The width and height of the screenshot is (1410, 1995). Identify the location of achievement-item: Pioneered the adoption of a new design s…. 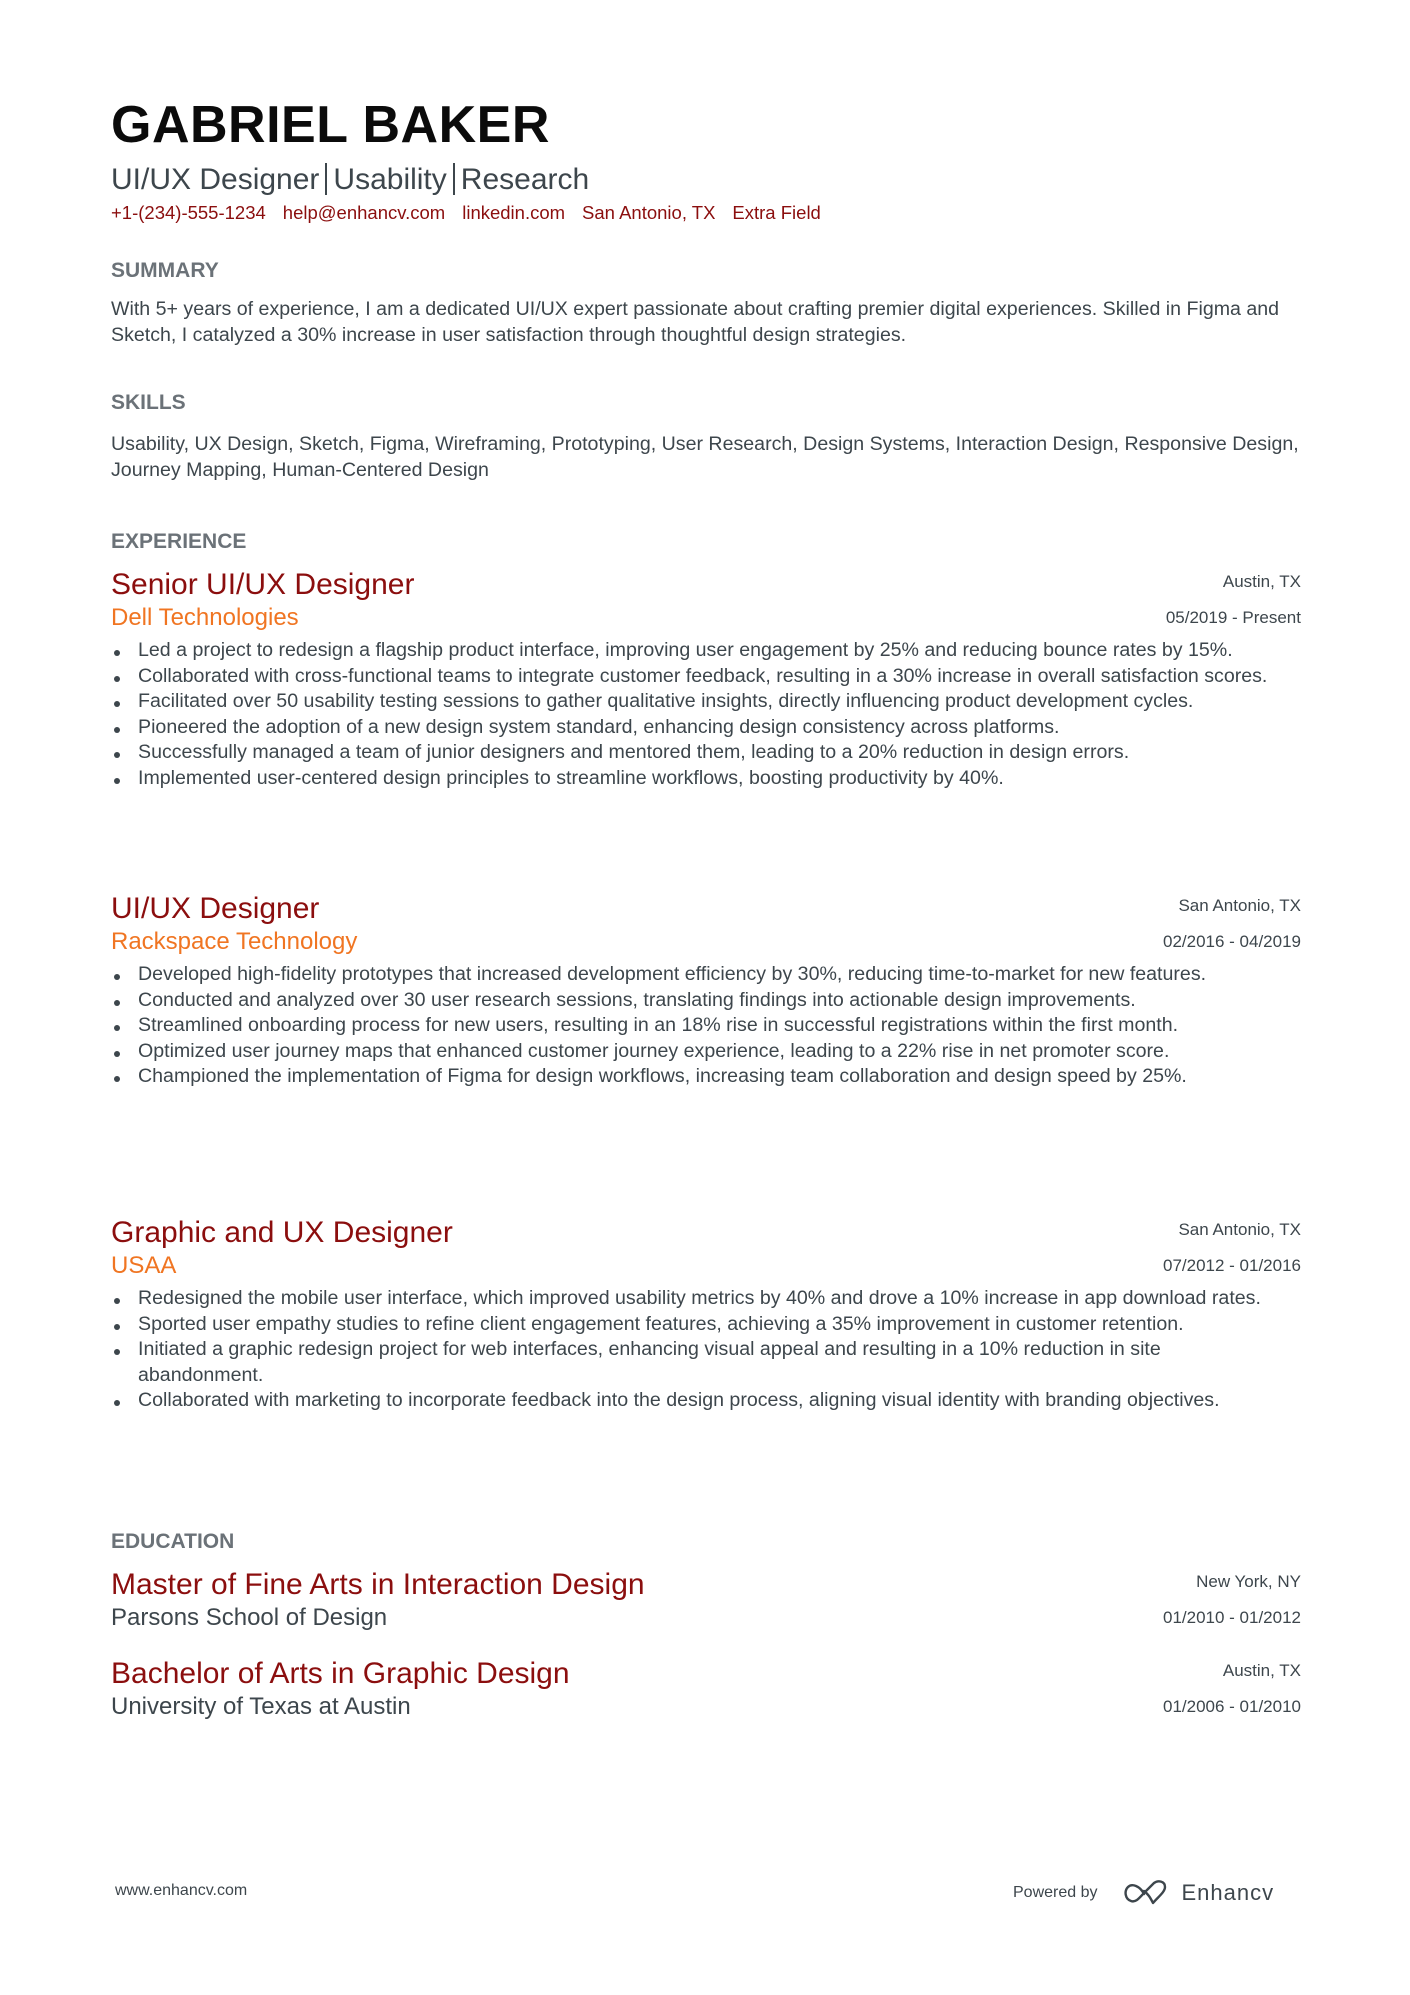
(706, 728).